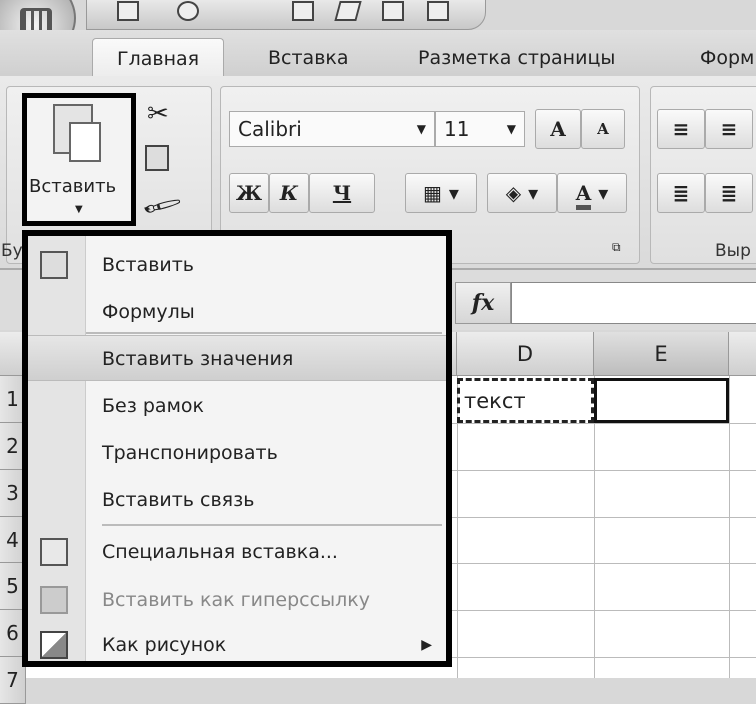 This screenshot has height=704, width=756. Describe the element at coordinates (54, 552) in the screenshot. I see `paste-special-icon` at that location.